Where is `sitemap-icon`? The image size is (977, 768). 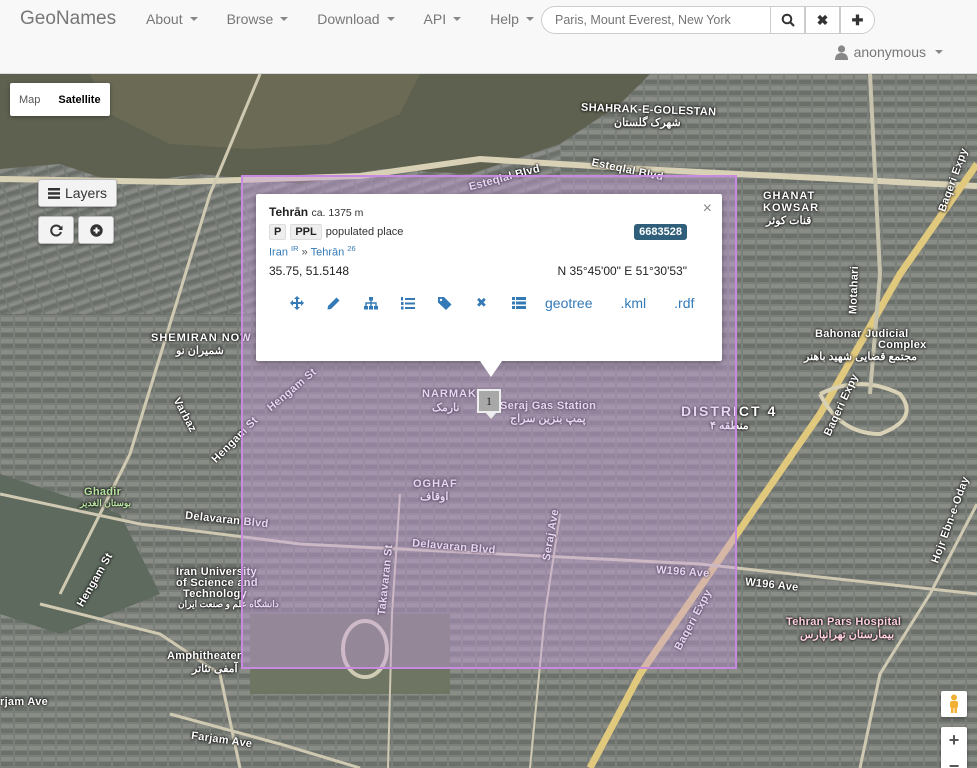
sitemap-icon is located at coordinates (370, 302).